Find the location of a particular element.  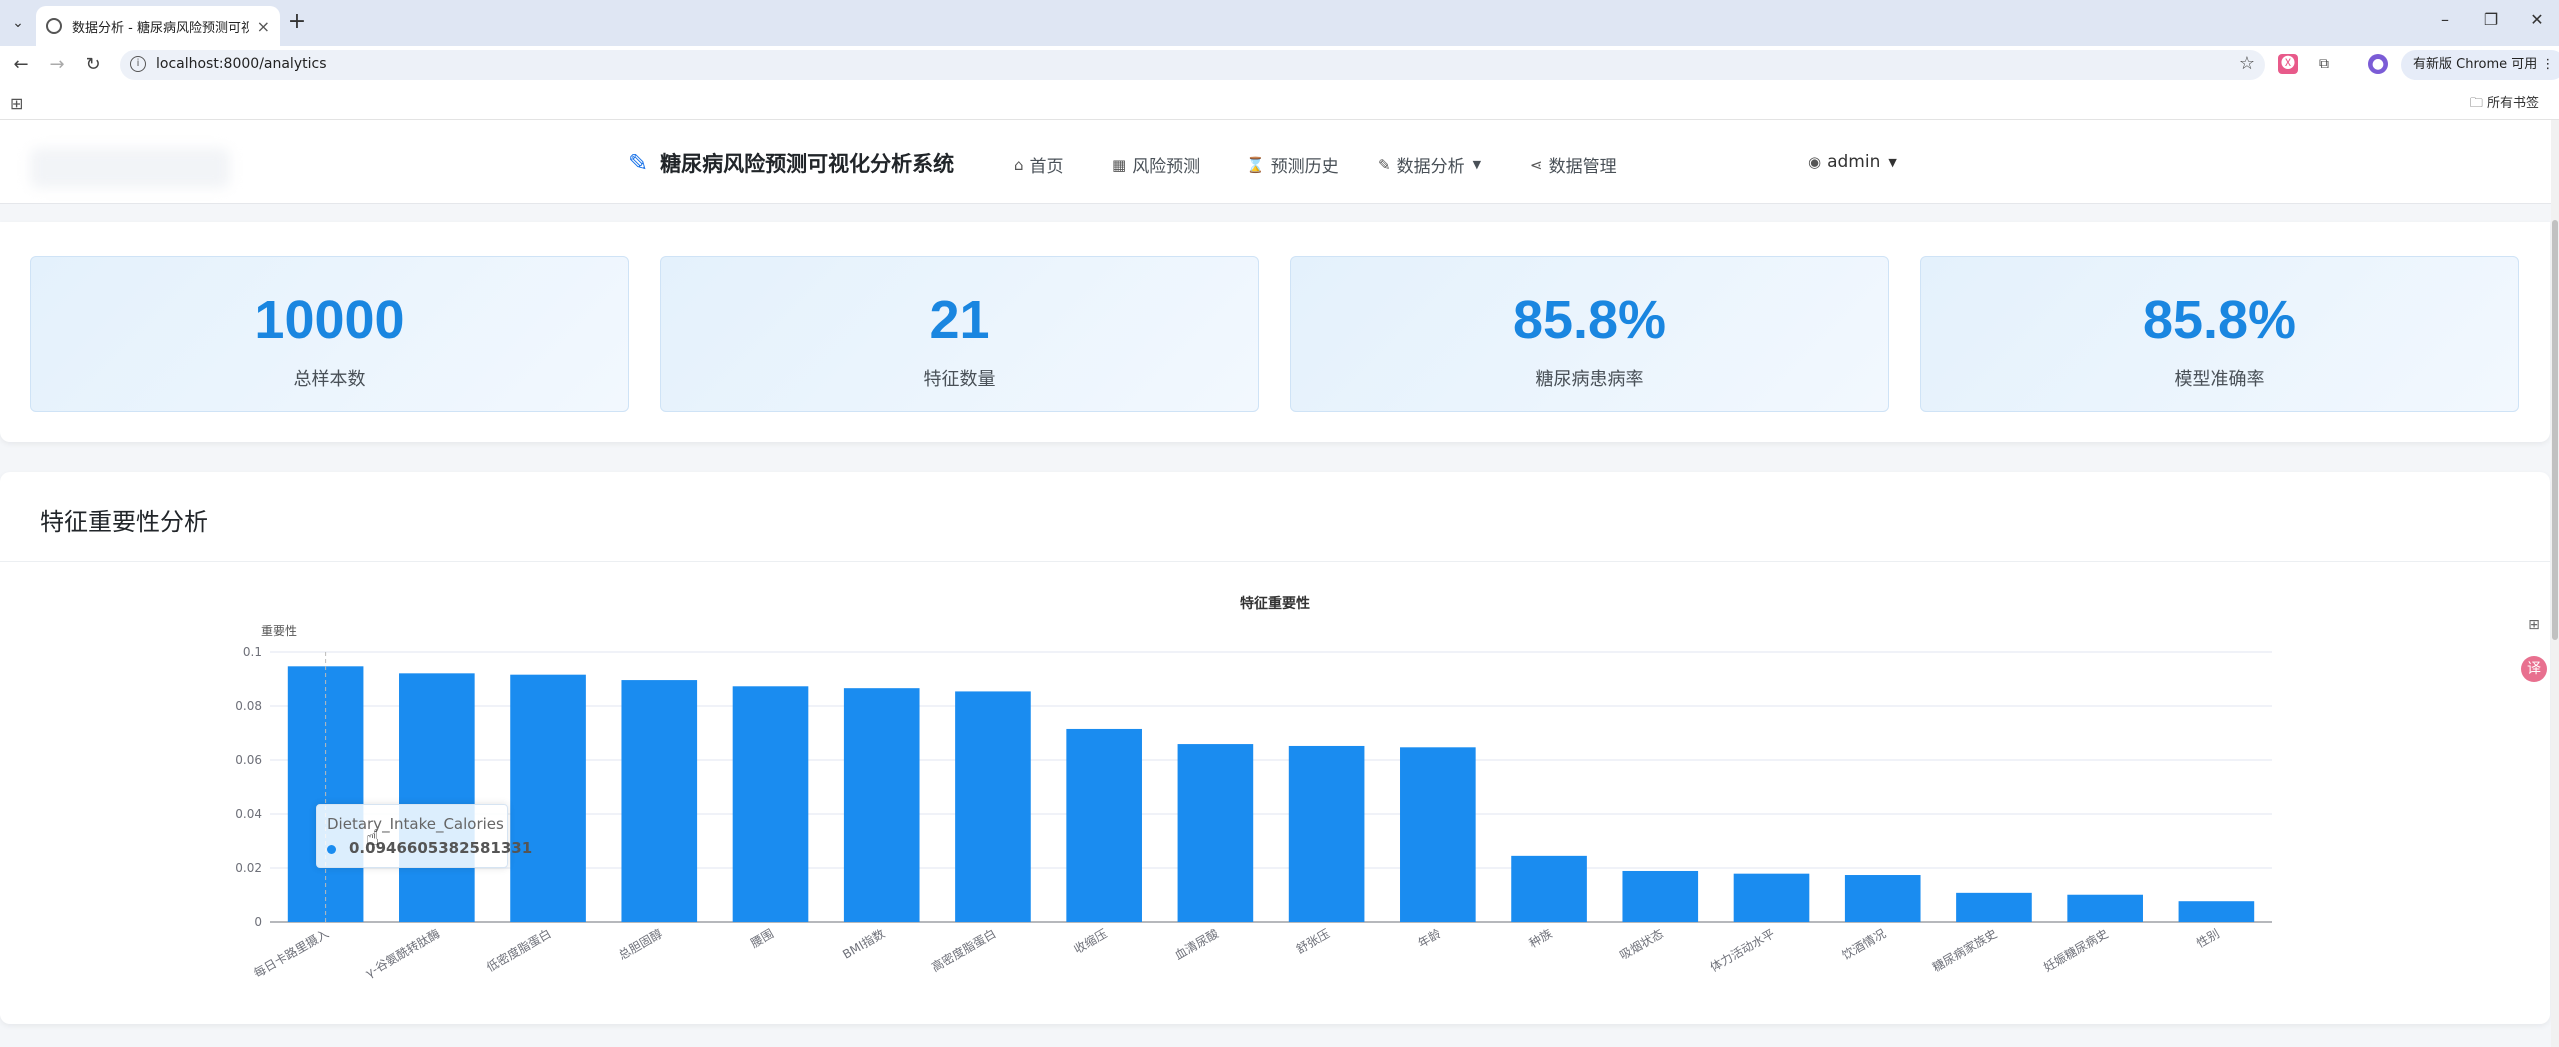

y-tick-label: 0.04 is located at coordinates (248, 814).